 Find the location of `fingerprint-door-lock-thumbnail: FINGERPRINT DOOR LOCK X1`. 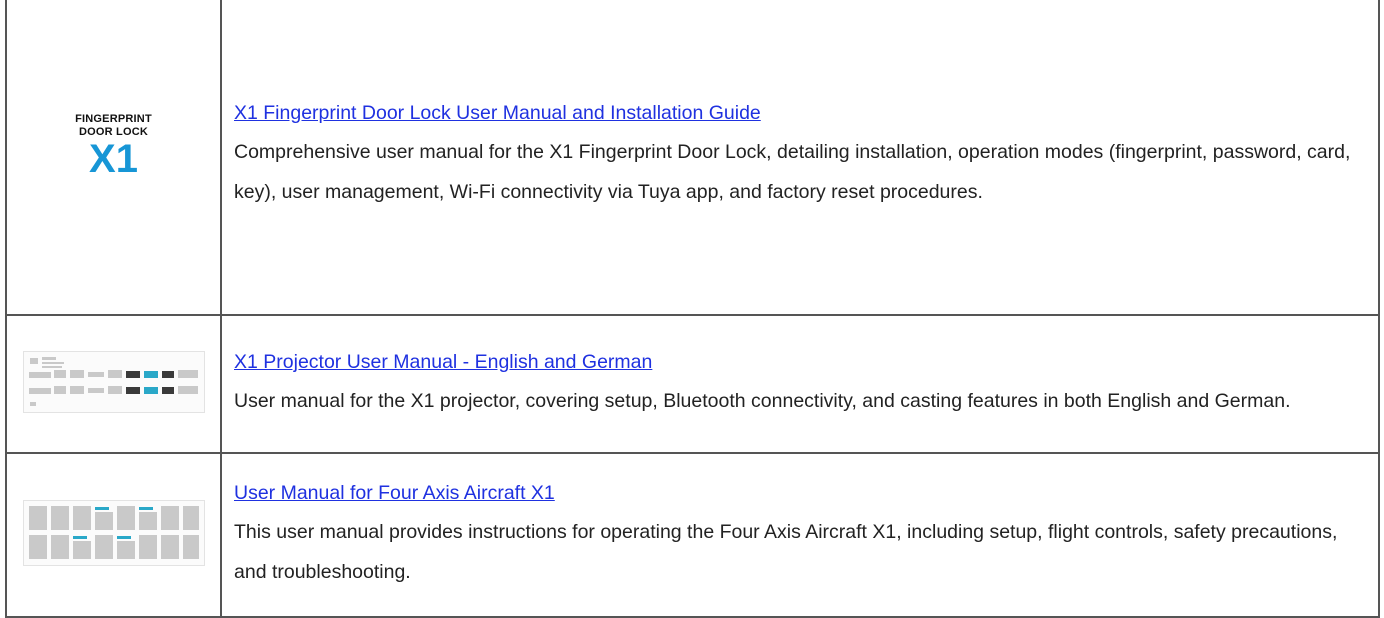

fingerprint-door-lock-thumbnail: FINGERPRINT DOOR LOCK X1 is located at coordinates (113, 146).